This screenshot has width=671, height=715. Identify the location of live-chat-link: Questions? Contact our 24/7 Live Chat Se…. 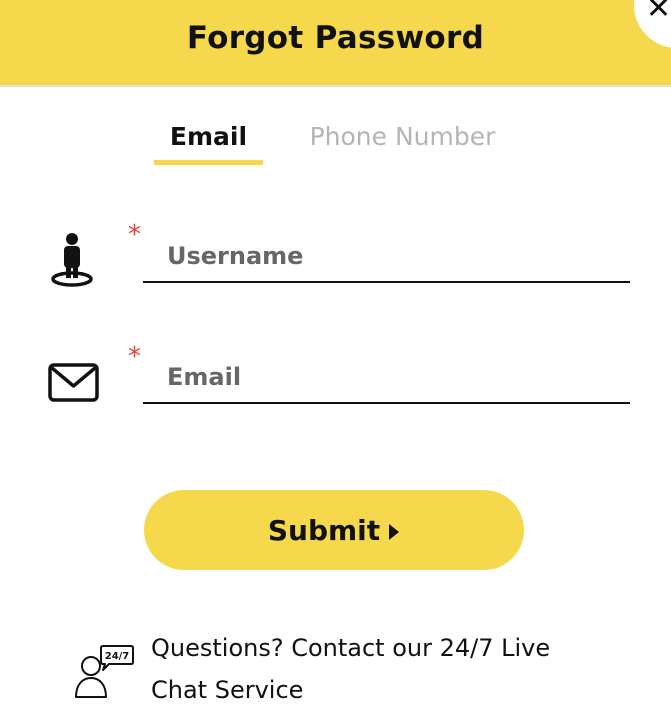
(381, 669).